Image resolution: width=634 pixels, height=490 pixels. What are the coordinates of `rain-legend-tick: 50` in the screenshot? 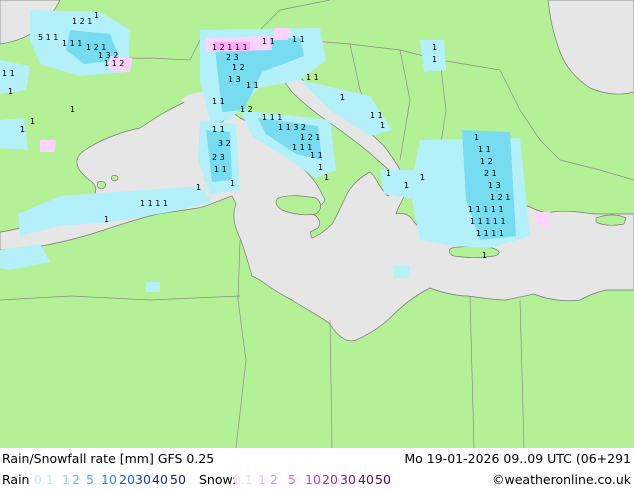 It's located at (178, 479).